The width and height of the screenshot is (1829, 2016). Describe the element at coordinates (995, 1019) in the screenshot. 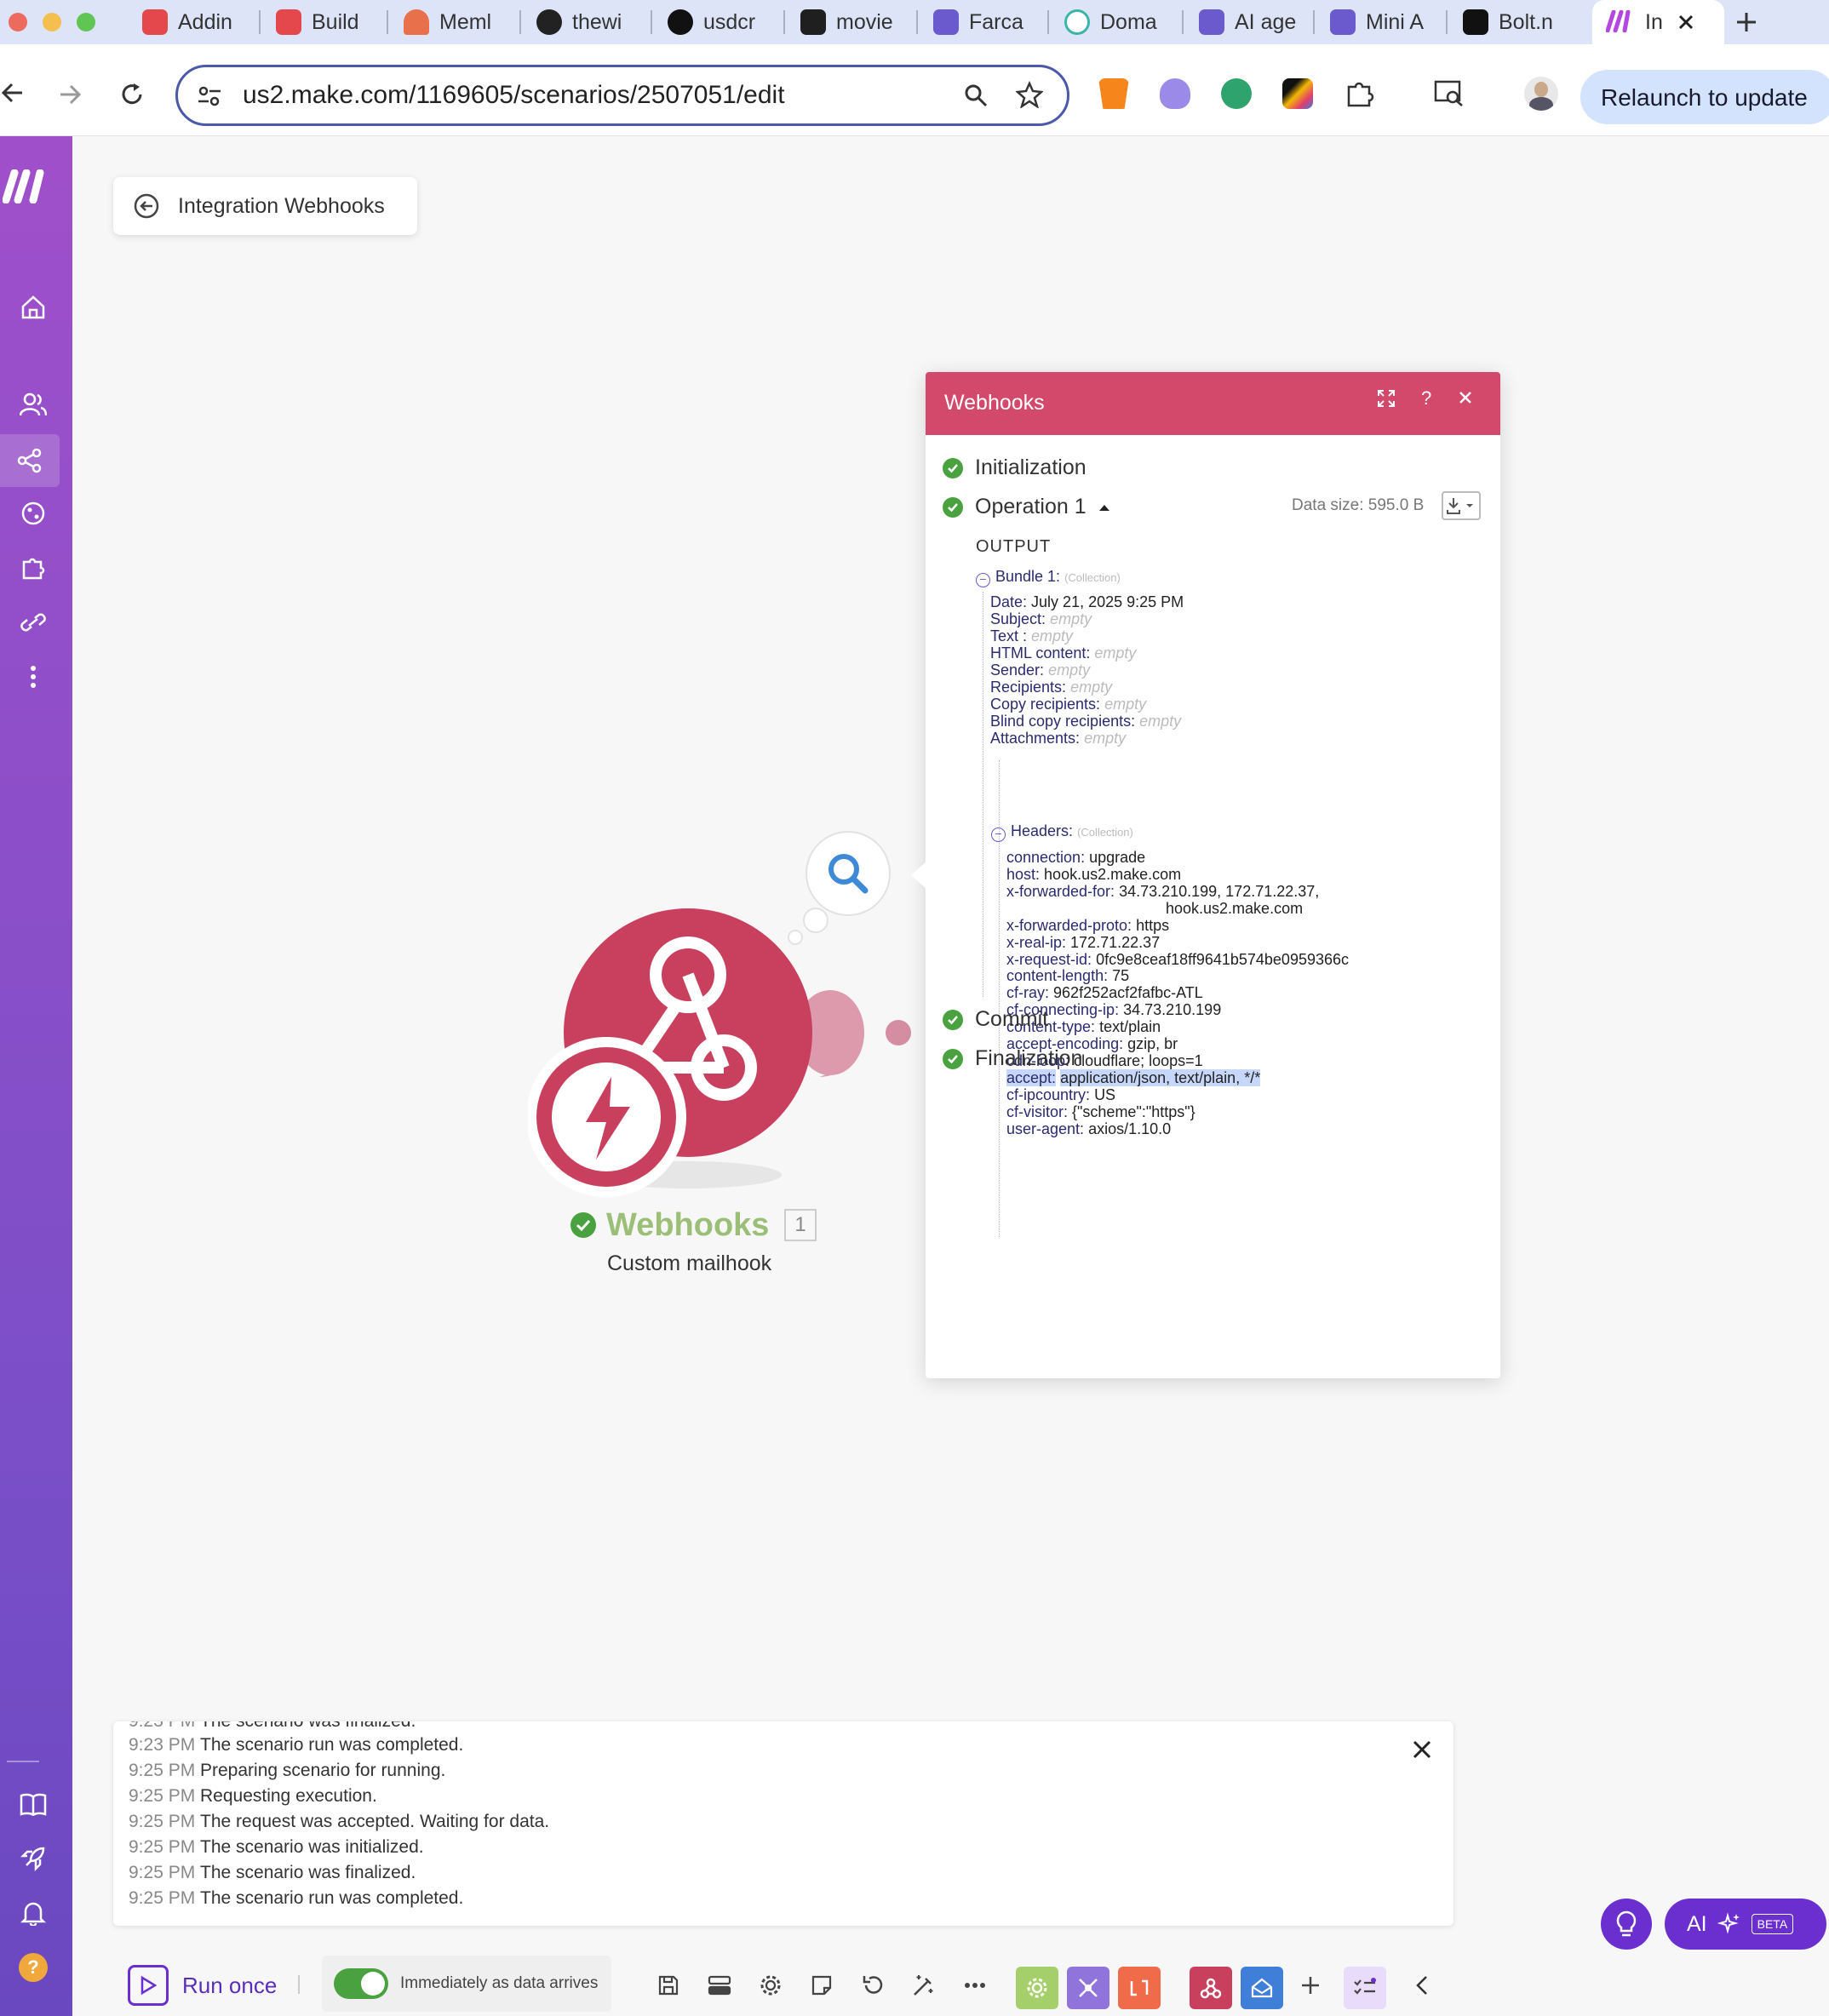

I see `step-commit: Commit` at that location.